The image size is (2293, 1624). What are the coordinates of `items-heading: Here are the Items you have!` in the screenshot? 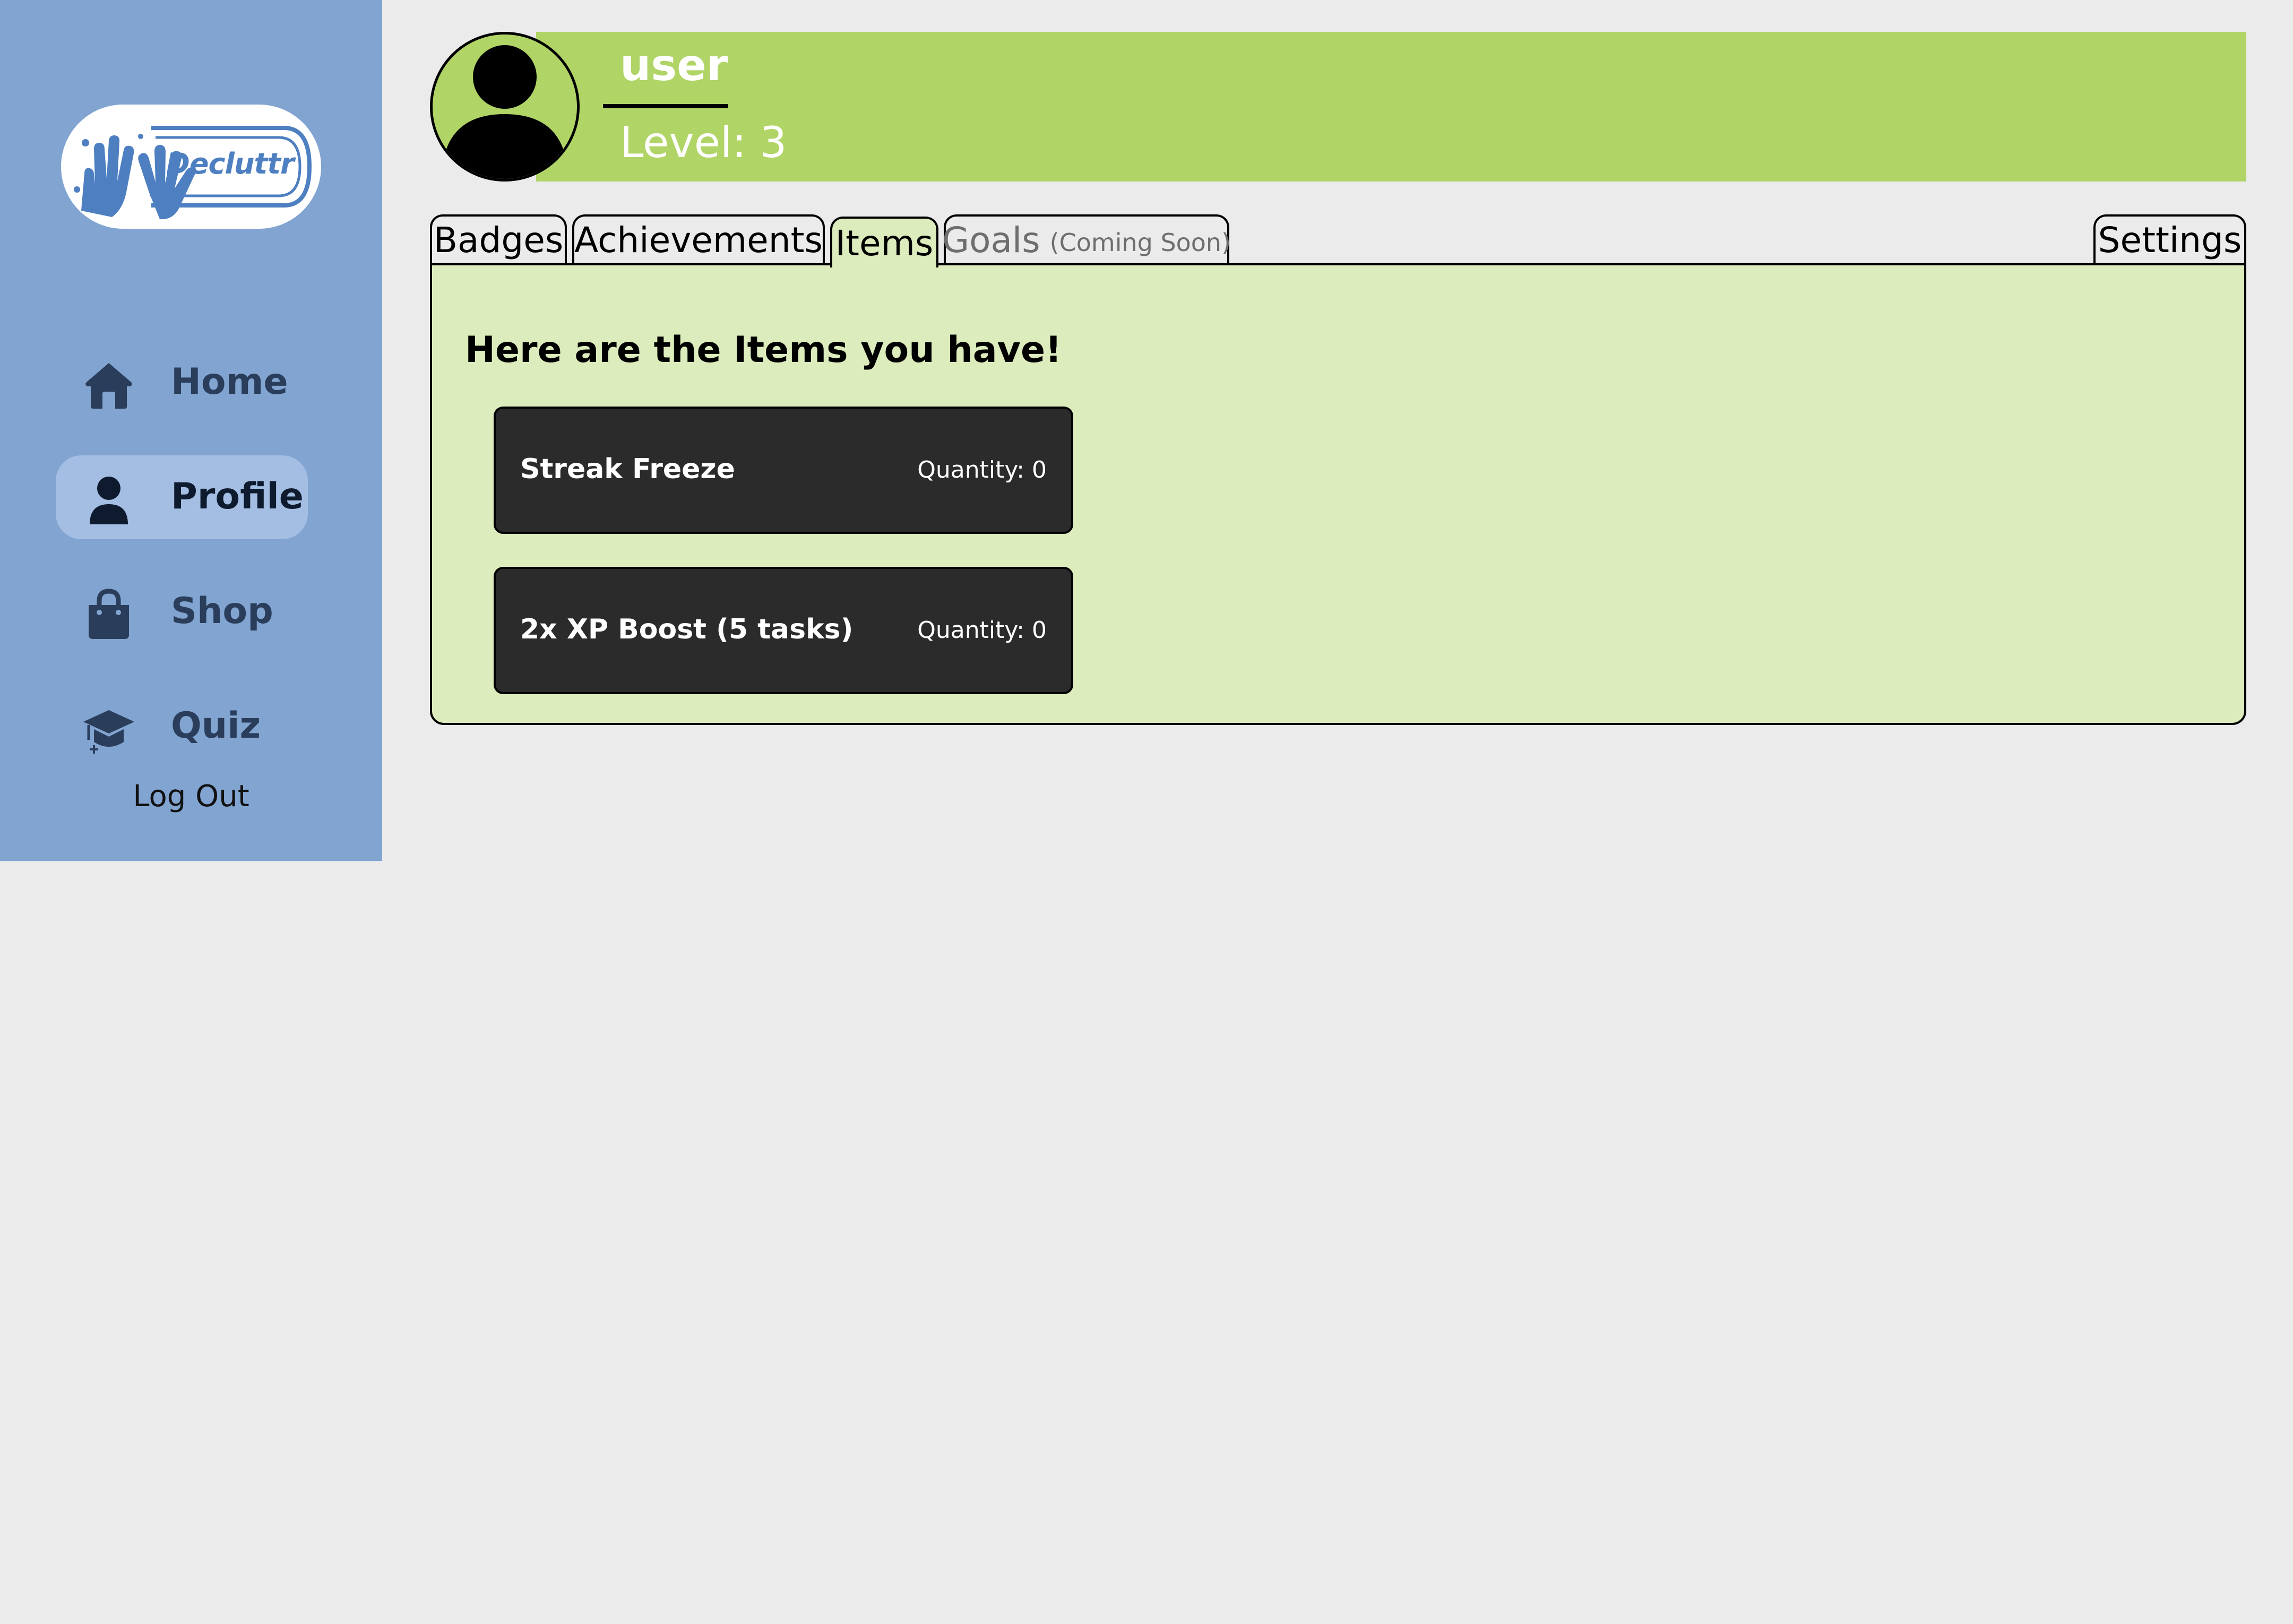 It's located at (763, 350).